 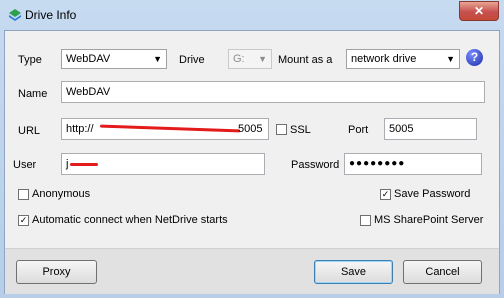 I want to click on mount-as-select: network drive ▼, so click(x=403, y=59).